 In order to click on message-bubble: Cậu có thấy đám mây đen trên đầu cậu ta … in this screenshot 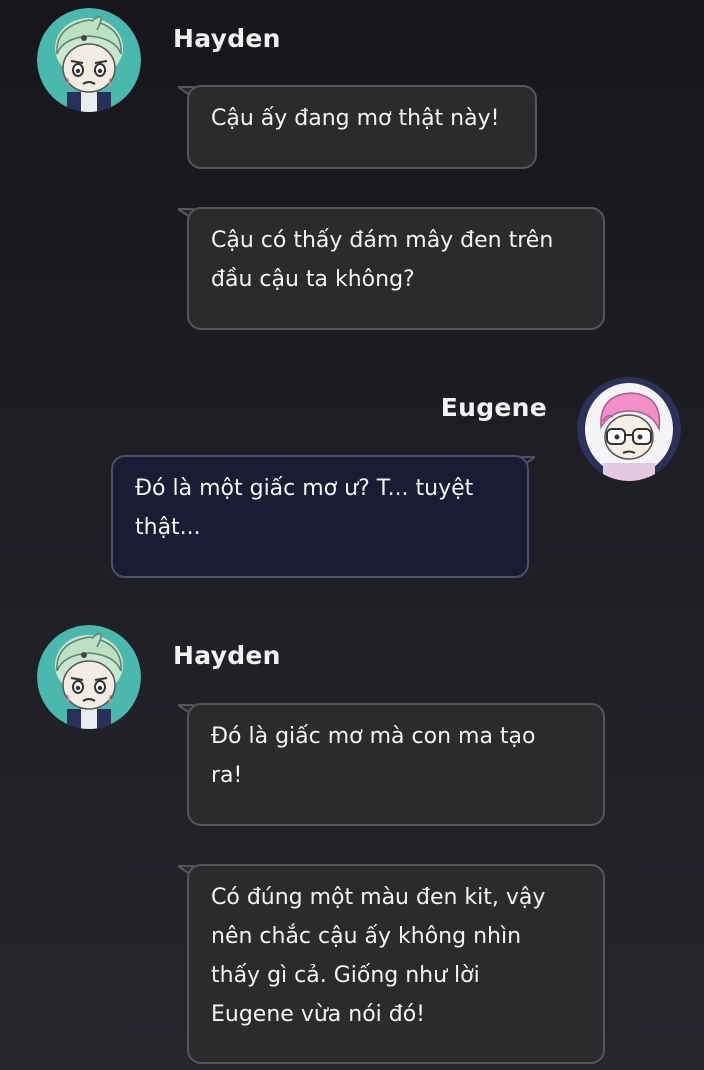, I will do `click(396, 268)`.